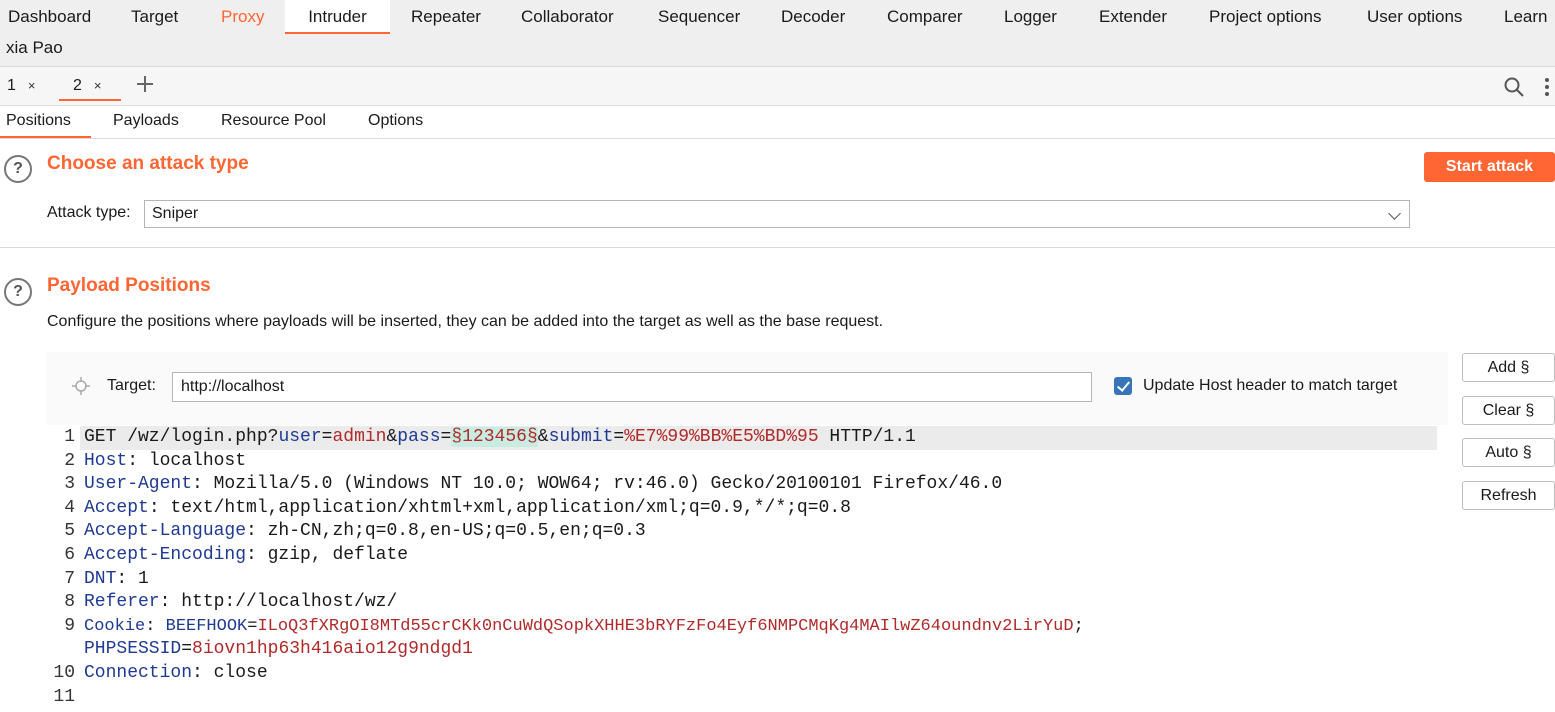 This screenshot has height=712, width=1555. Describe the element at coordinates (777, 214) in the screenshot. I see `attack-type-select: Sniper` at that location.